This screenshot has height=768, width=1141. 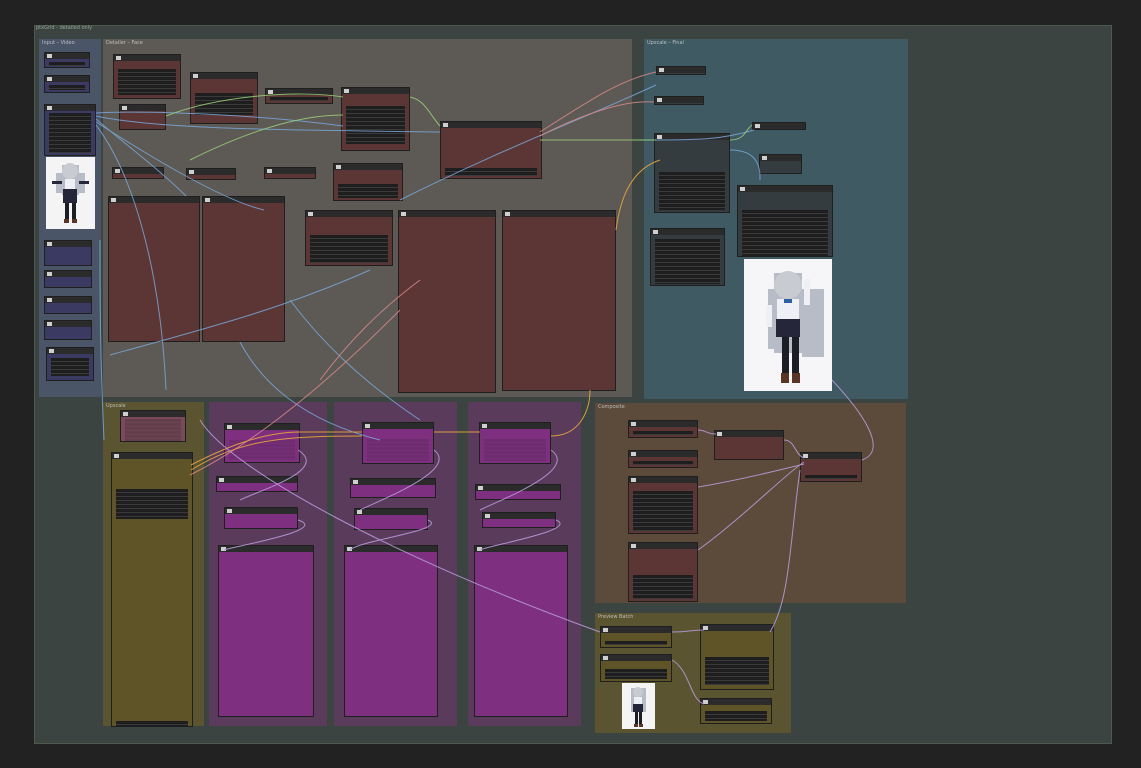 I want to click on group-title: Input – Video, so click(x=58, y=43).